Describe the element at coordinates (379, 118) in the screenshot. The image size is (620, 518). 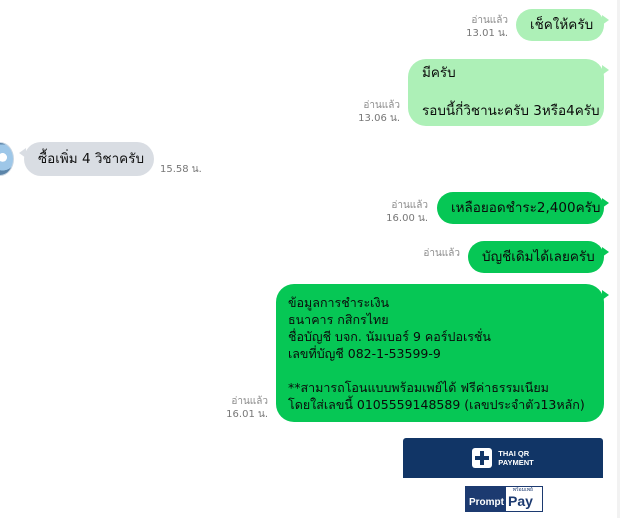
I see `timestamp: 13.06 น.` at that location.